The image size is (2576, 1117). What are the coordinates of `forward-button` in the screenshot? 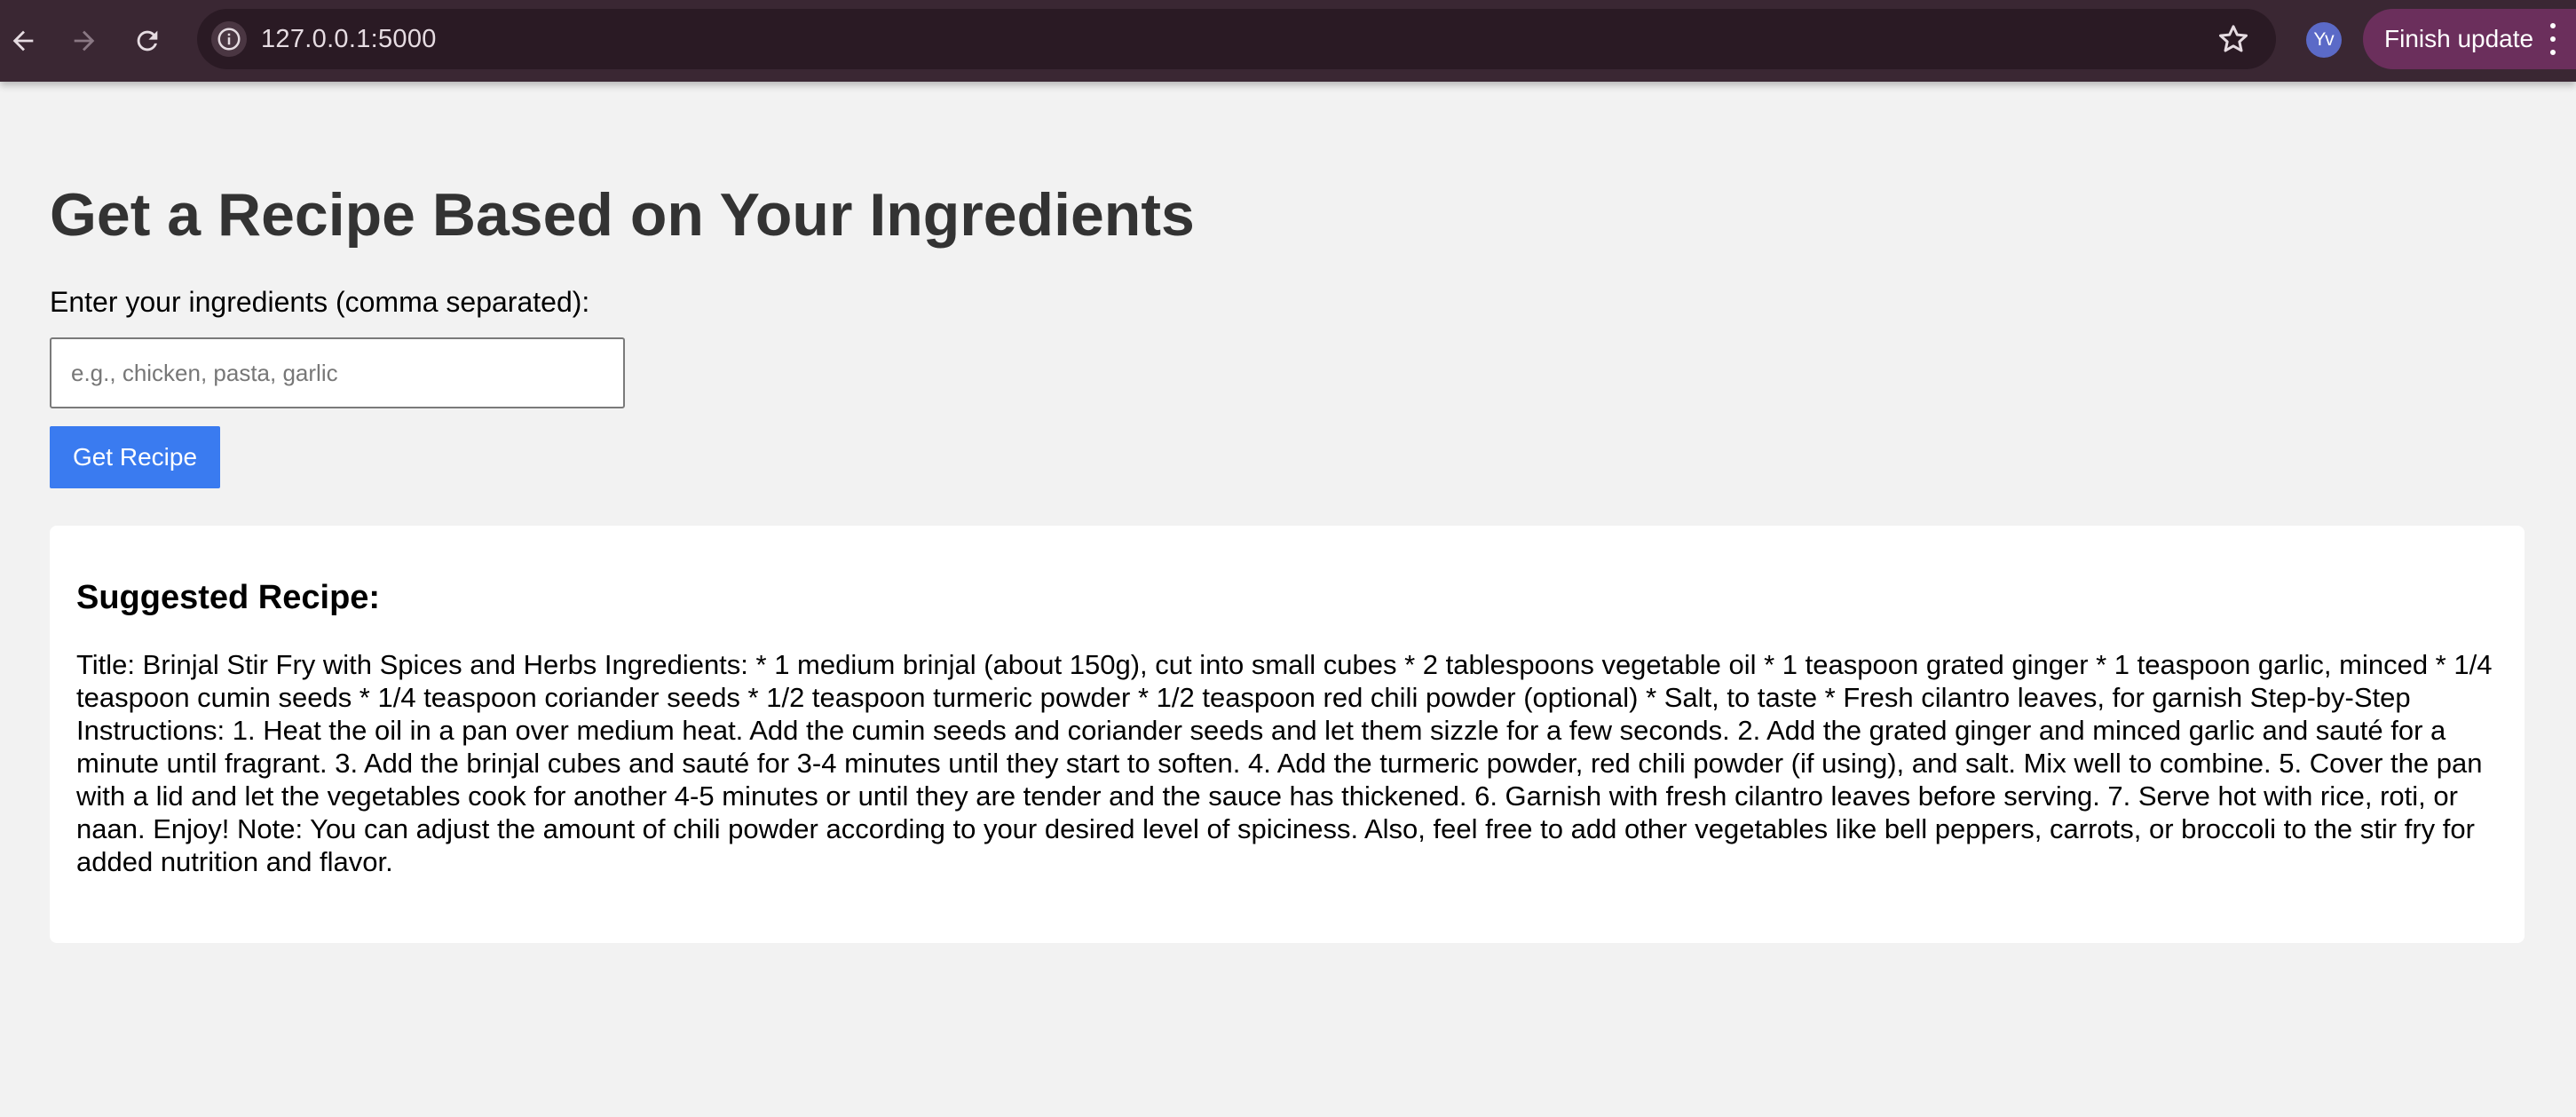 It's located at (84, 41).